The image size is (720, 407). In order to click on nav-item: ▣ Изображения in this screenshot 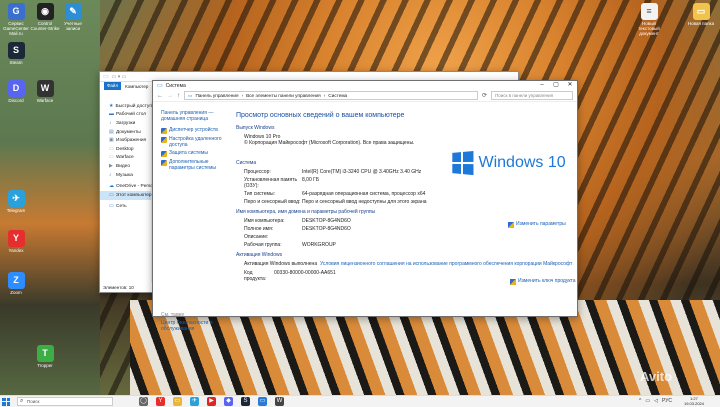, I will do `click(125, 140)`.